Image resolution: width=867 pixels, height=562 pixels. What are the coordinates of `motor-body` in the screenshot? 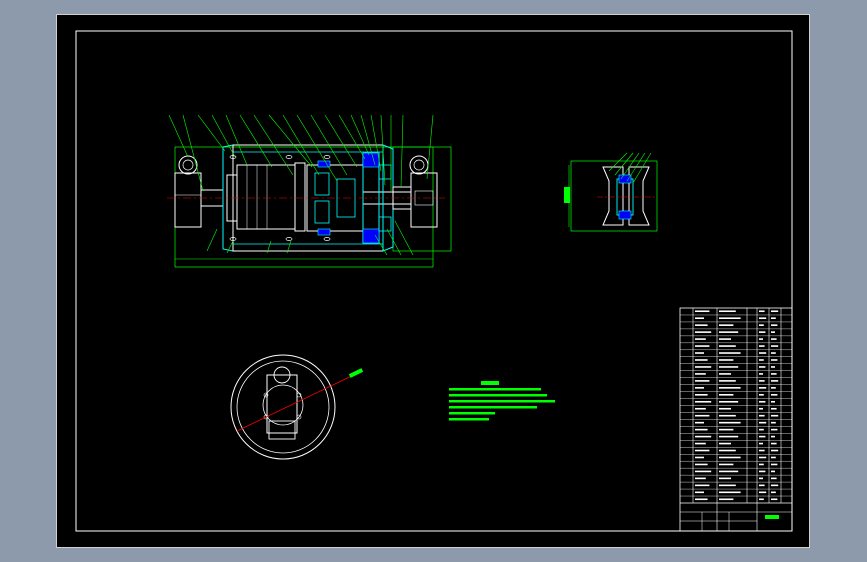 It's located at (266, 197).